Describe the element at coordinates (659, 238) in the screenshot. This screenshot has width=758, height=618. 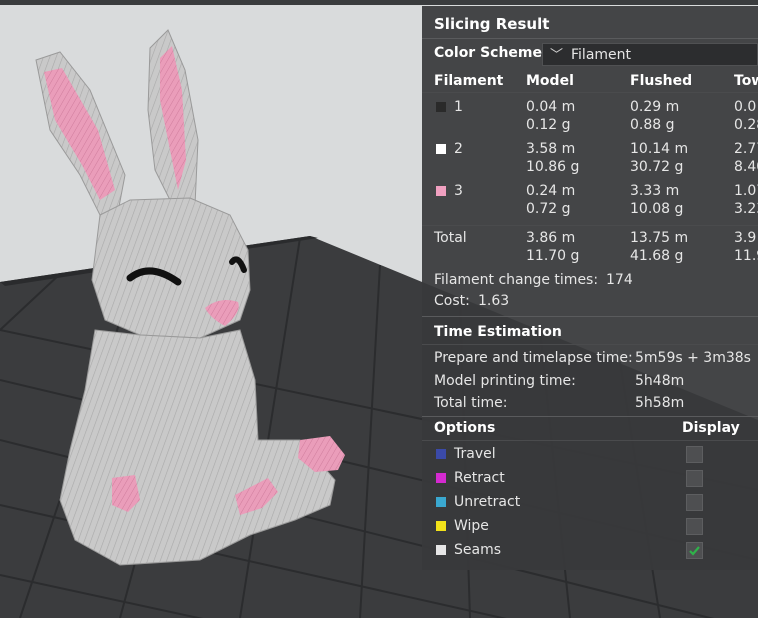
I see `total-flushed-length: 13.75 m` at that location.